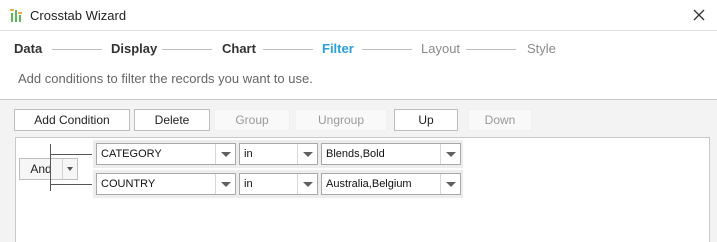 Image resolution: width=717 pixels, height=242 pixels. What do you see at coordinates (128, 184) in the screenshot?
I see `field-select-value: COUNTRY` at bounding box center [128, 184].